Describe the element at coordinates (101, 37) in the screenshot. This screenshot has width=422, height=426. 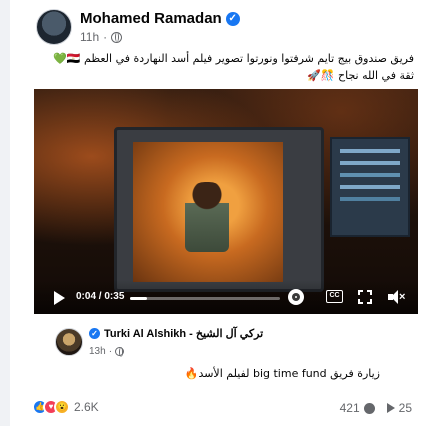
I see `post-meta: 11h ·` at that location.